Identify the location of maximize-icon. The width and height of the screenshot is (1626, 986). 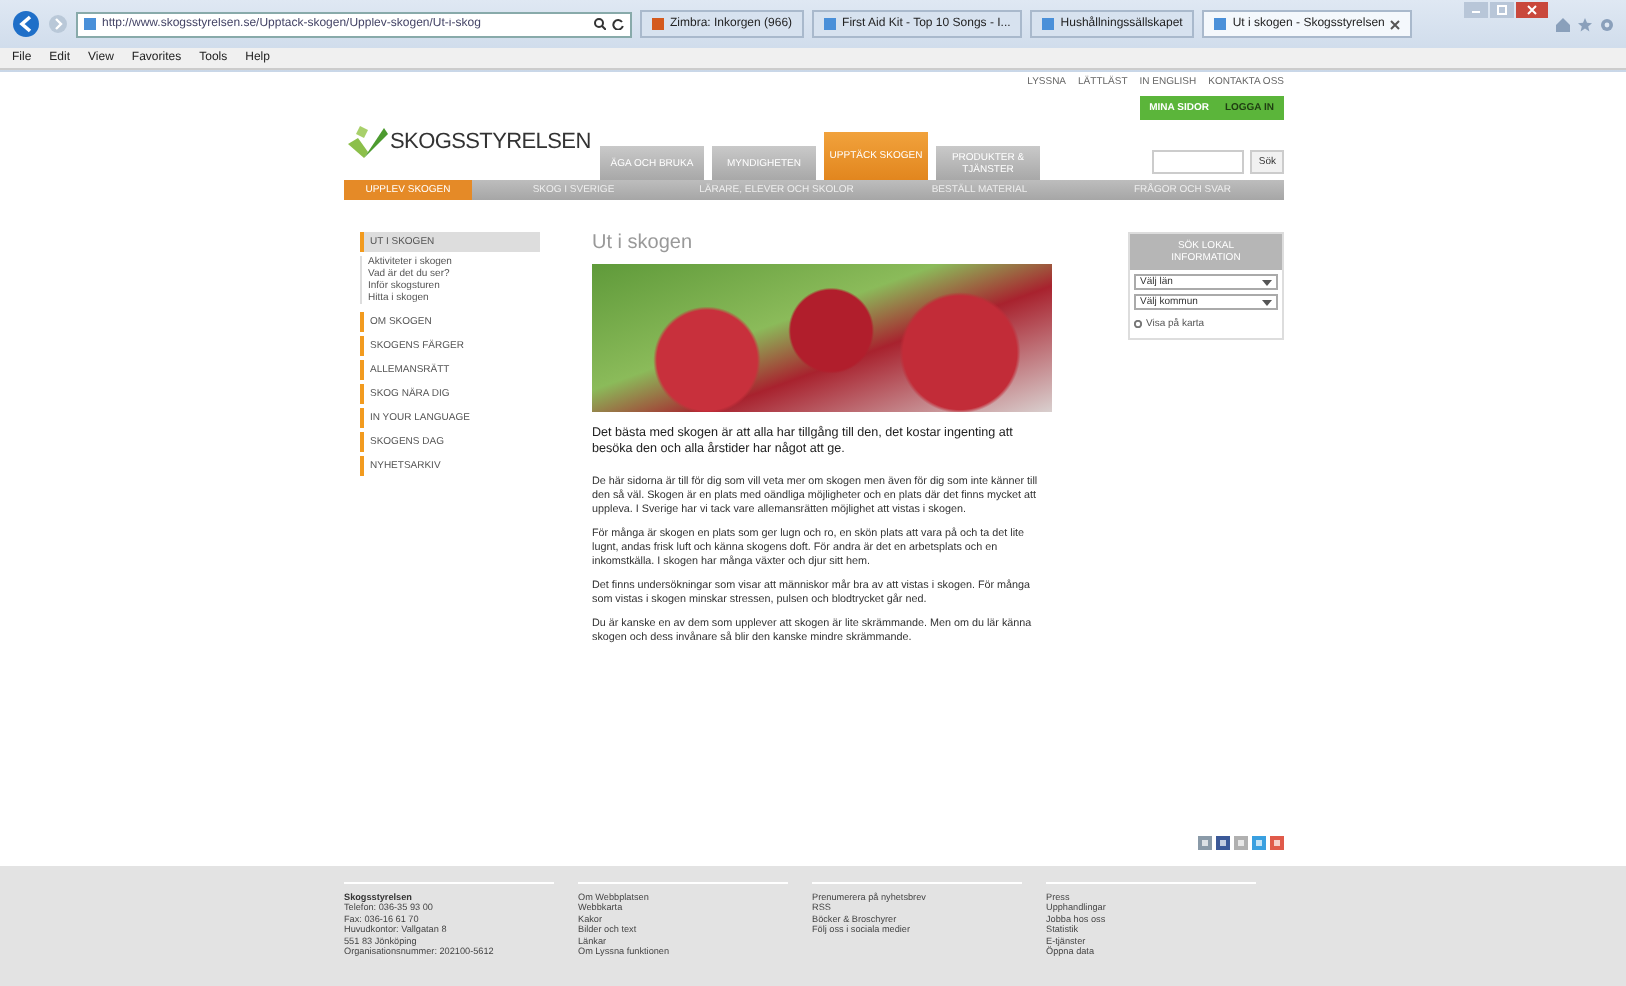
(1502, 10).